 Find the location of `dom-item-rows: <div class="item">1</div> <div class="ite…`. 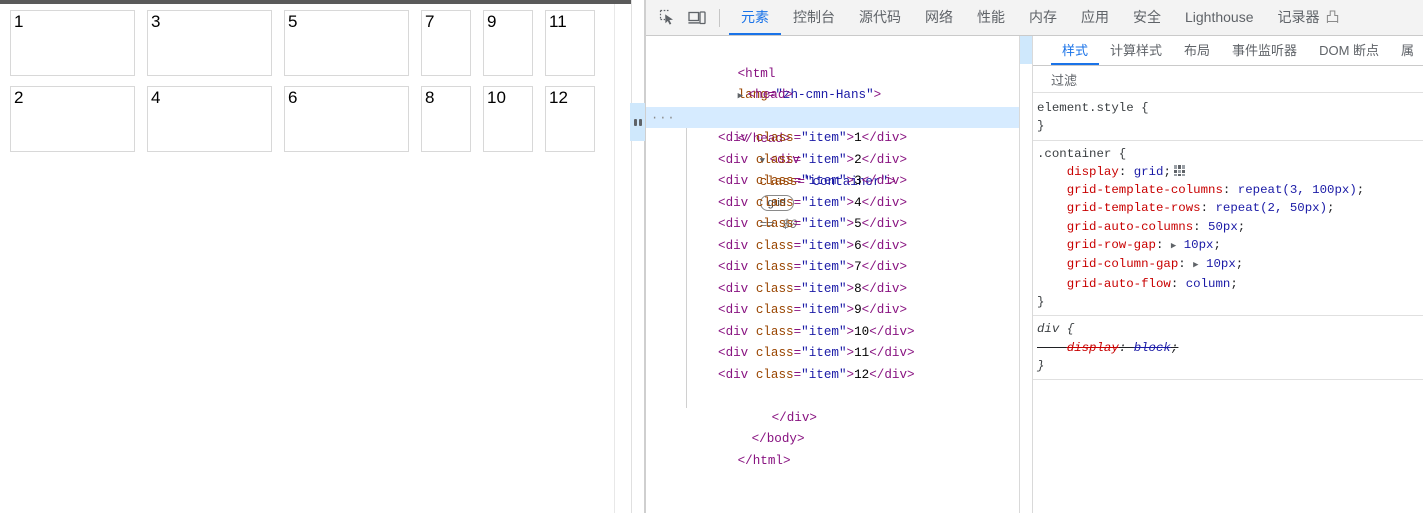

dom-item-rows: <div class="item">1</div> <div class="ite… is located at coordinates (832, 257).